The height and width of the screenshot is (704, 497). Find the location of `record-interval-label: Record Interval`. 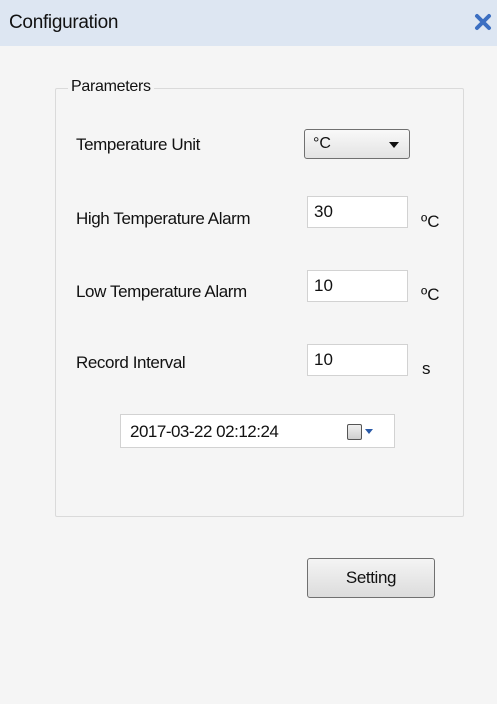

record-interval-label: Record Interval is located at coordinates (131, 362).